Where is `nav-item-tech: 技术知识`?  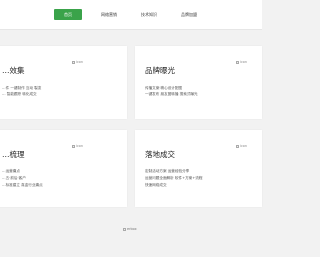
nav-item-tech: 技术知识 is located at coordinates (149, 14).